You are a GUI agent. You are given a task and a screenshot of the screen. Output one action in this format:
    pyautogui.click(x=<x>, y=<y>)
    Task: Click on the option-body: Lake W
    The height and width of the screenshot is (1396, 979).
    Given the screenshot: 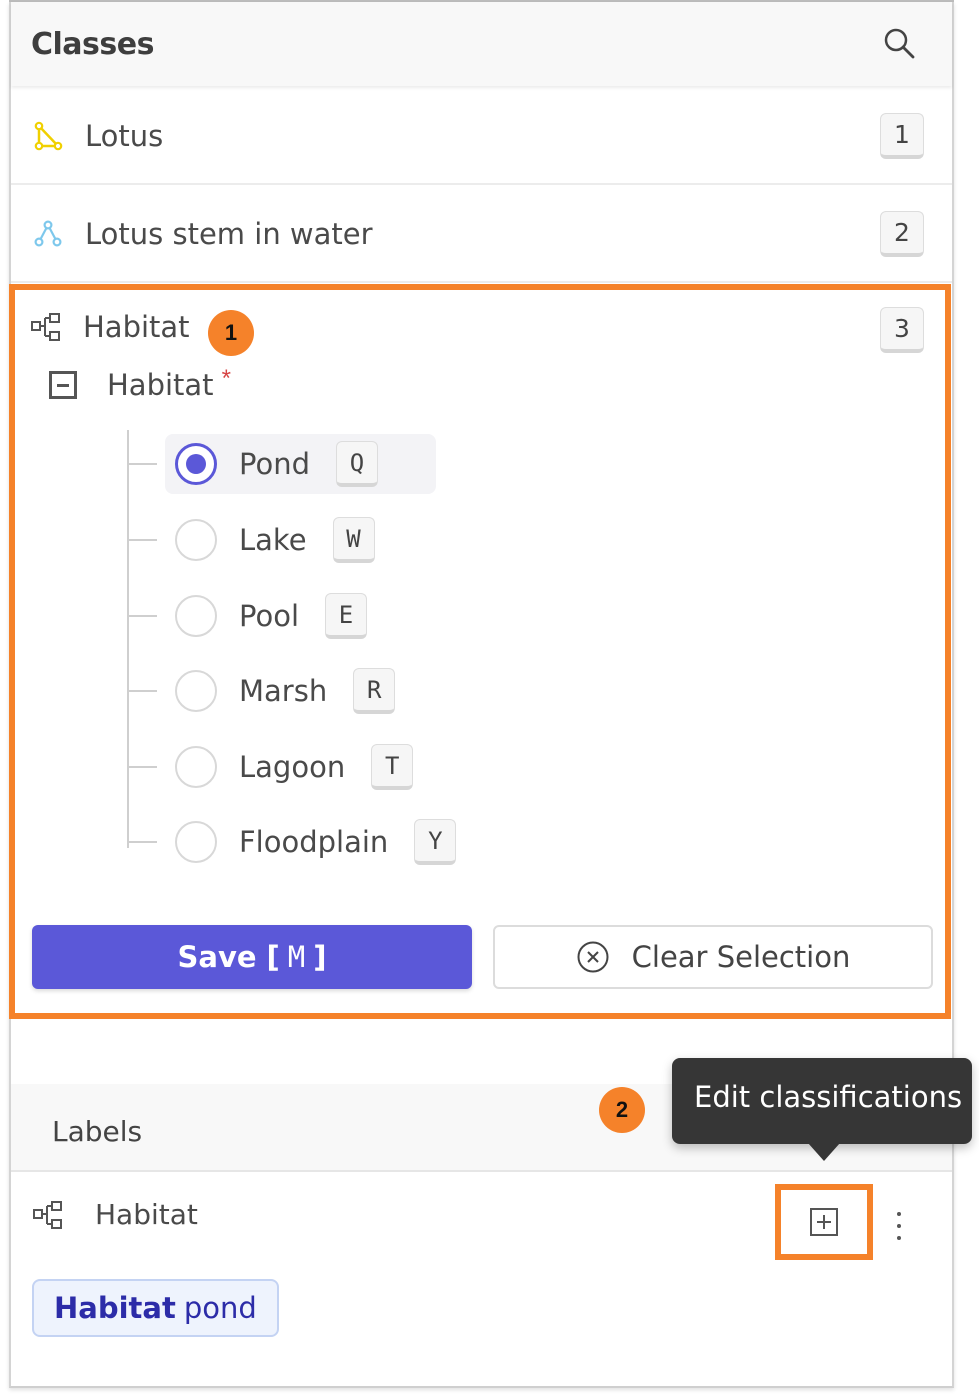 What is the action you would take?
    pyautogui.click(x=275, y=540)
    